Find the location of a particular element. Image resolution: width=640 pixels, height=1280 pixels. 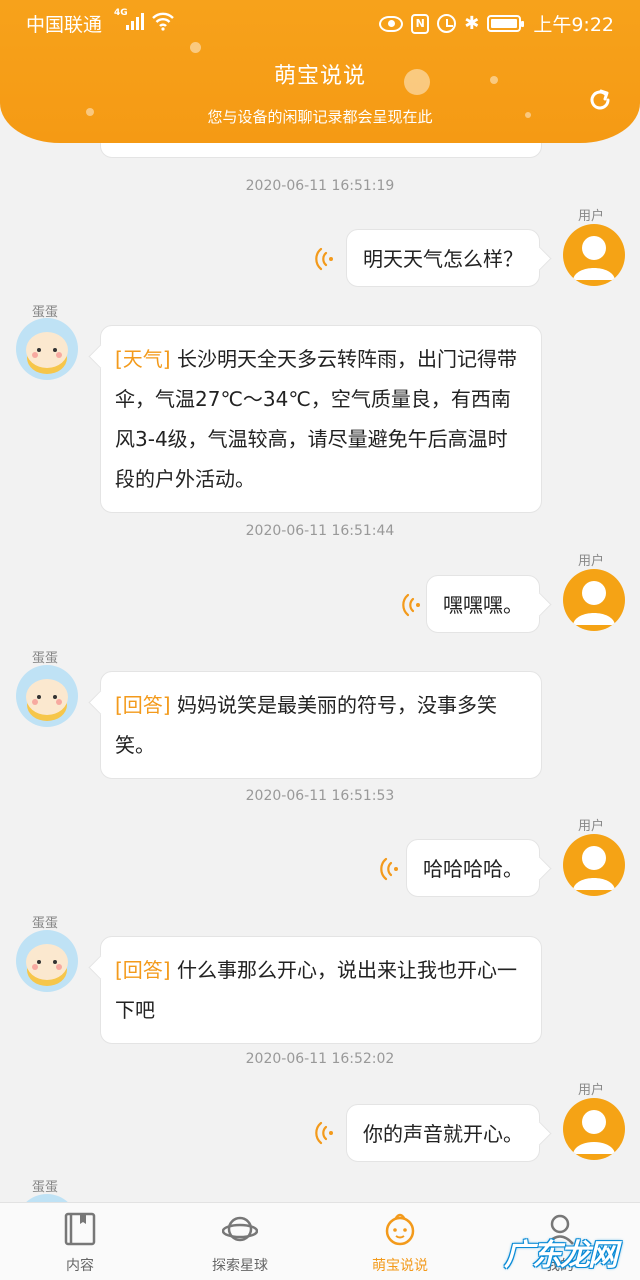

user-message-bubble: 明天天气怎么样？ is located at coordinates (443, 258).